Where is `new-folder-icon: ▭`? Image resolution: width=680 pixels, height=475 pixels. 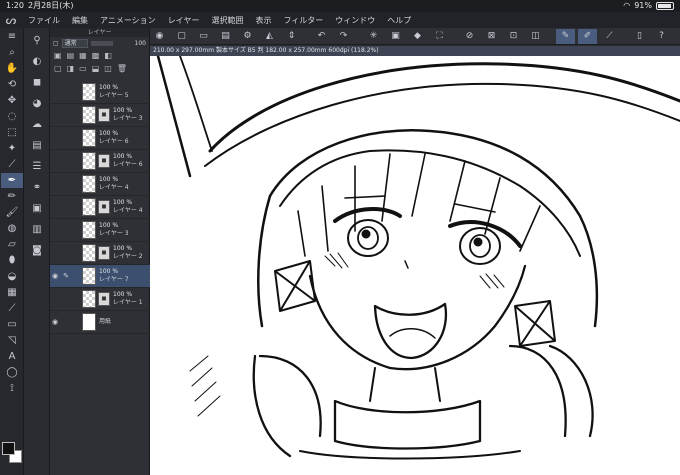
new-folder-icon: ▭ is located at coordinates (83, 68).